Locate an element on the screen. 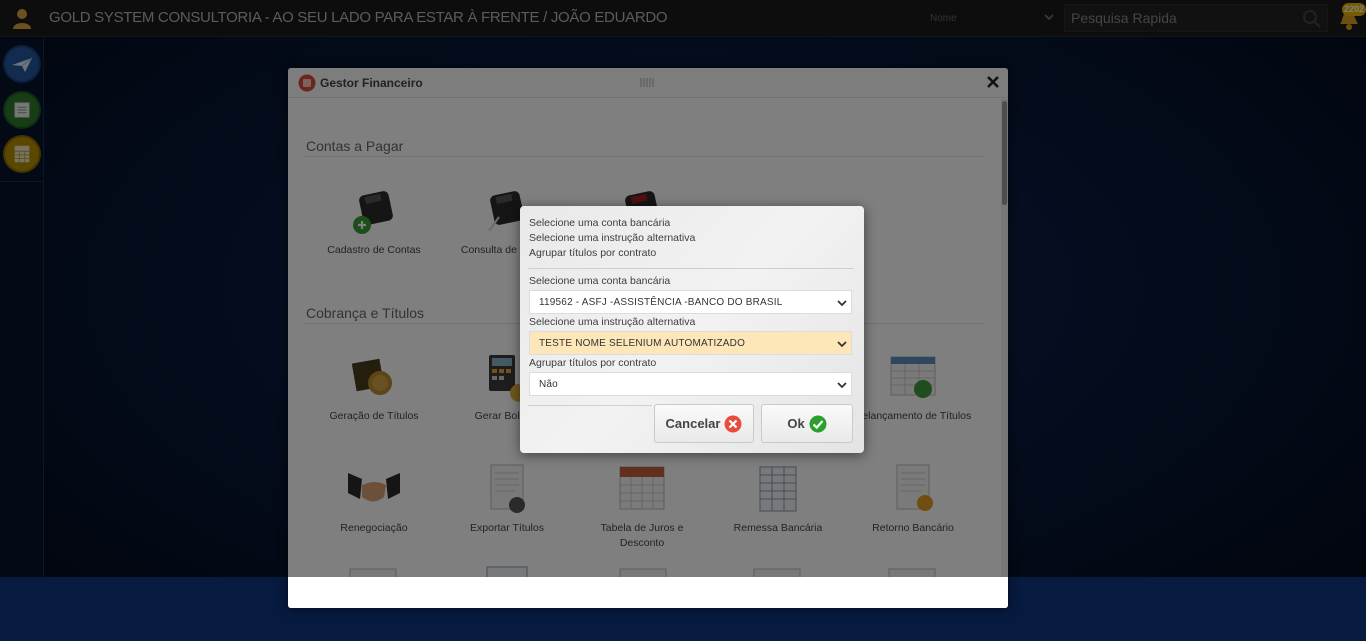  group-value: Não is located at coordinates (548, 384).